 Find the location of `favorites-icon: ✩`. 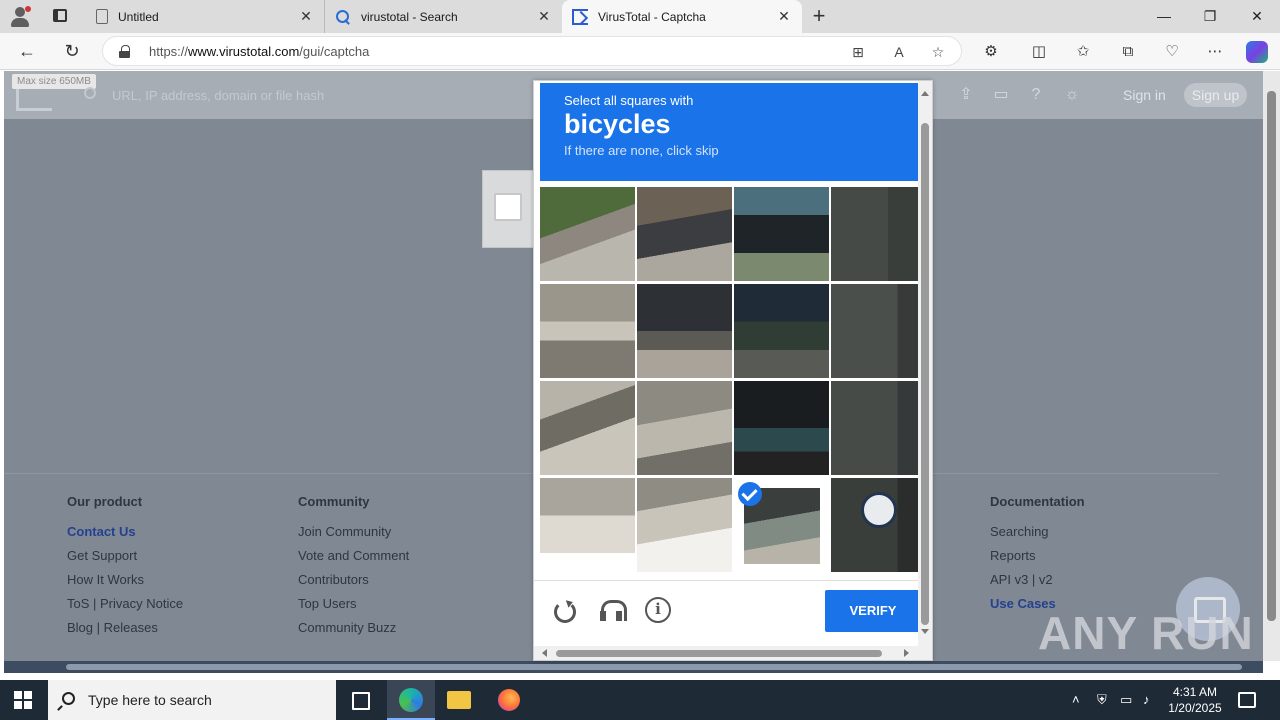

favorites-icon: ✩ is located at coordinates (1083, 52).